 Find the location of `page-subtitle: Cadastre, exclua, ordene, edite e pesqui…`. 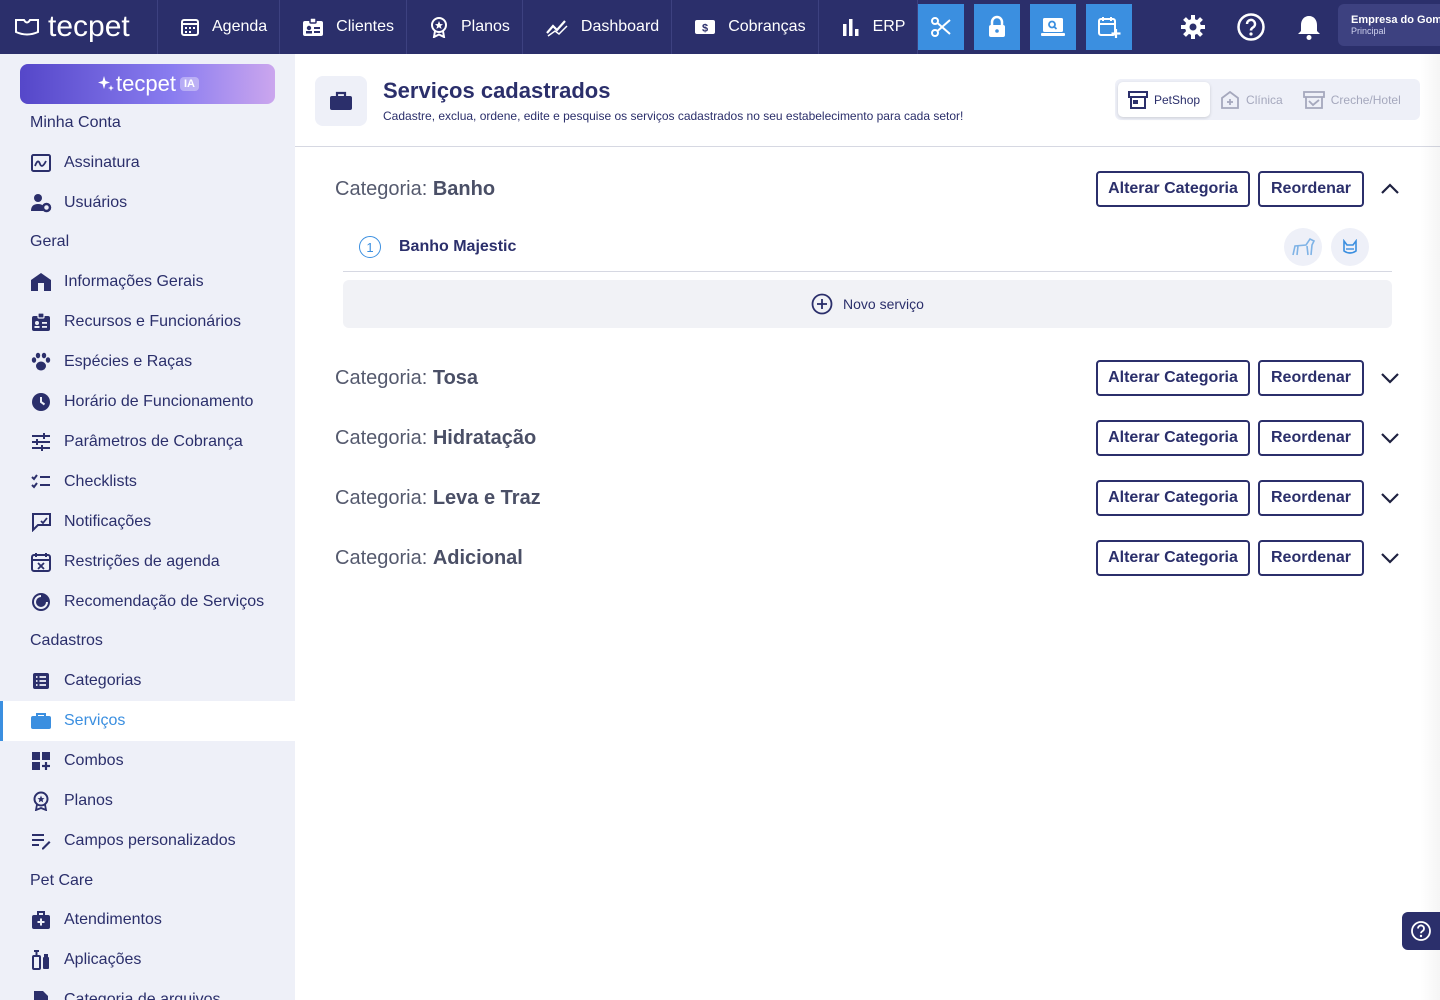

page-subtitle: Cadastre, exclua, ordene, edite e pesqui… is located at coordinates (673, 116).